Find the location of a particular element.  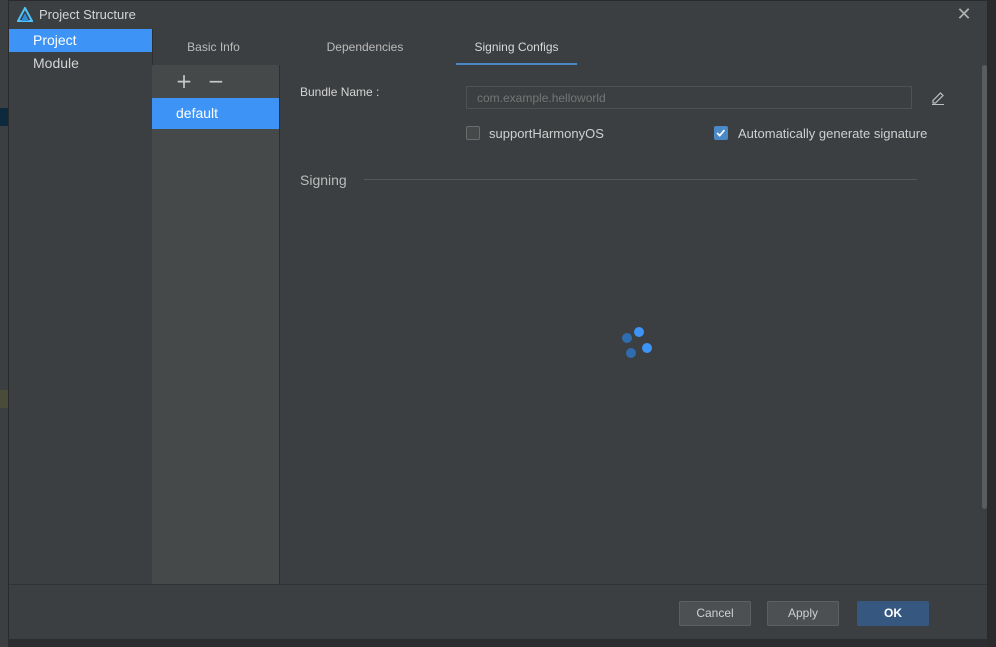

list-item-default: default is located at coordinates (215, 113).